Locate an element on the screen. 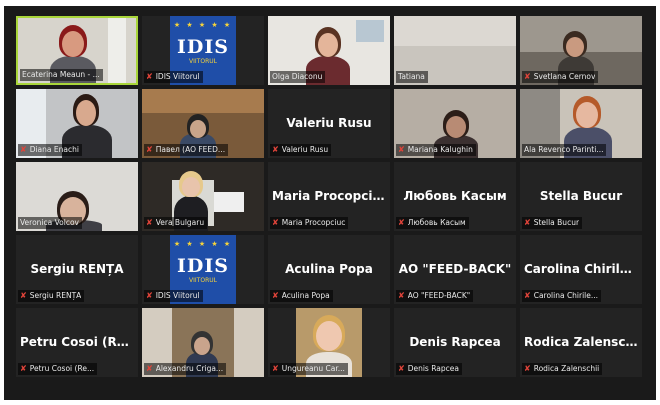 This screenshot has width=660, height=405. participant-tile: ✘ Svetlana Cernov is located at coordinates (581, 50).